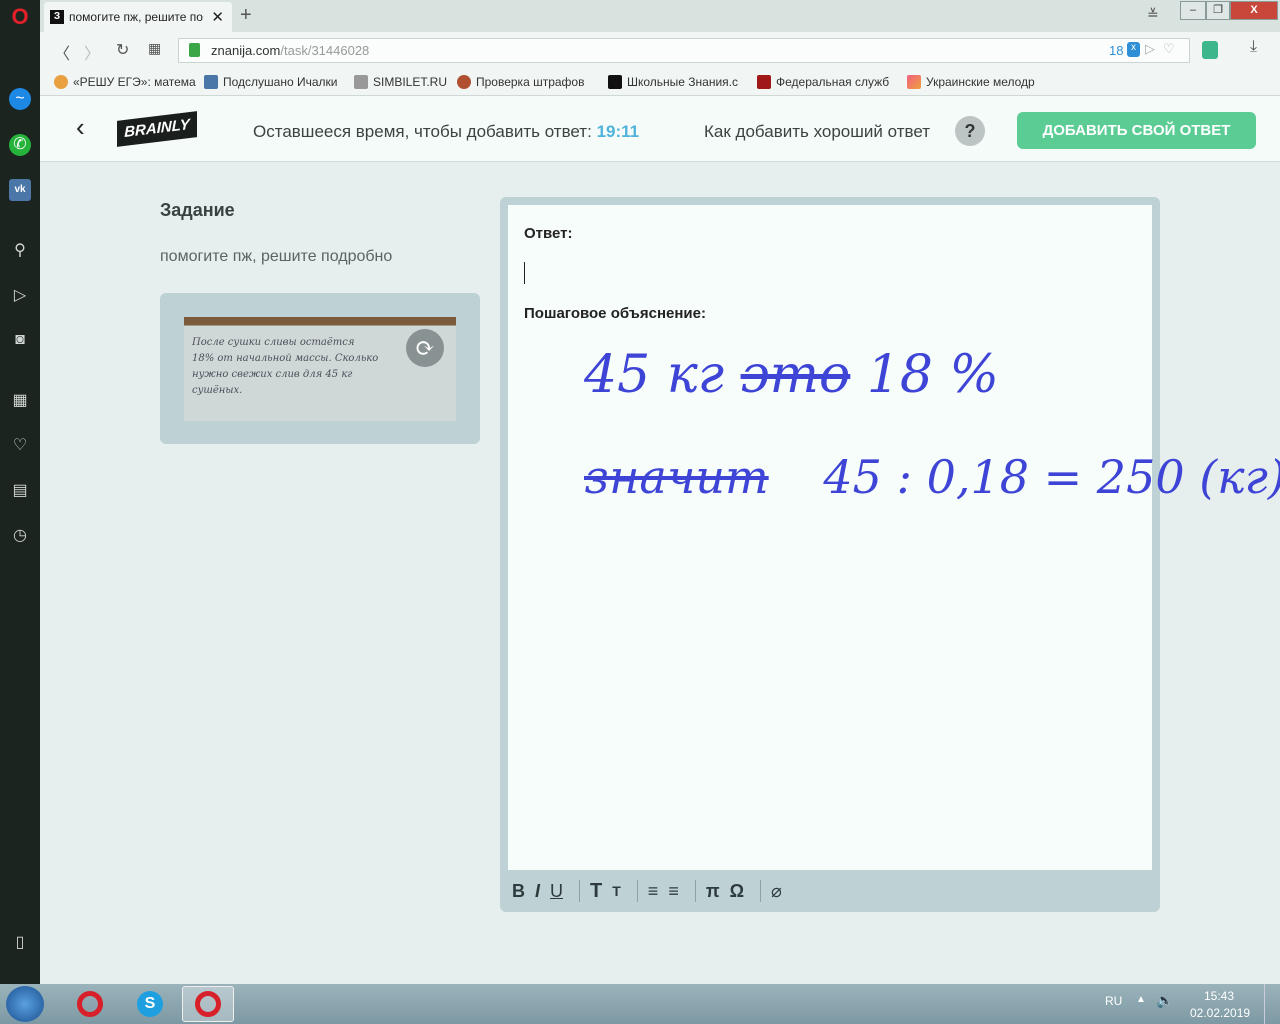 This screenshot has width=1280, height=1024. Describe the element at coordinates (1253, 47) in the screenshot. I see `download-icon: ⤓` at that location.